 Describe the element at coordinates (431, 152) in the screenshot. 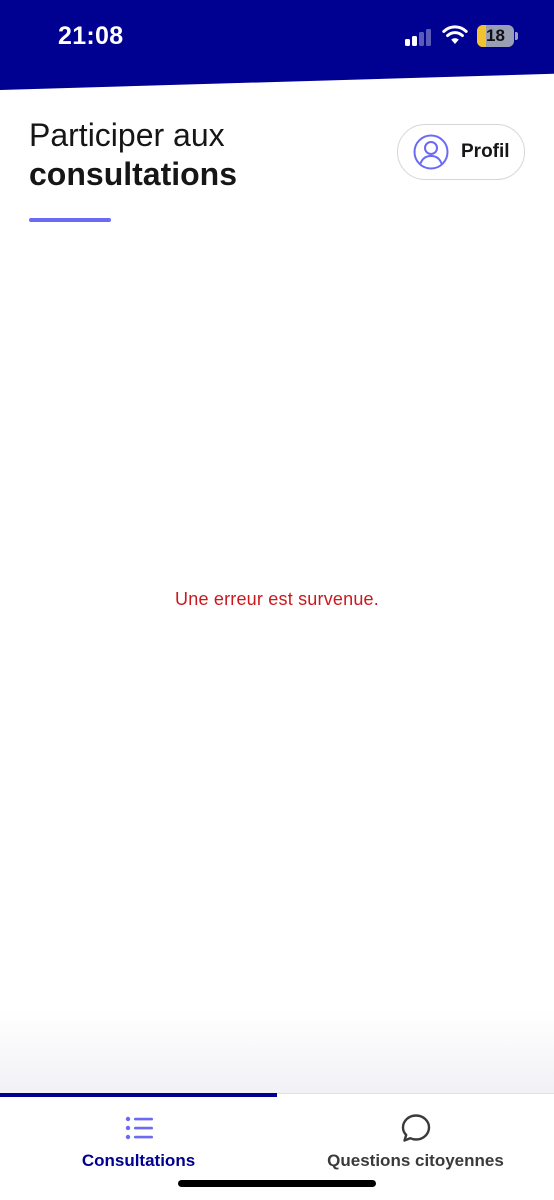

I see `user-circle-icon` at that location.